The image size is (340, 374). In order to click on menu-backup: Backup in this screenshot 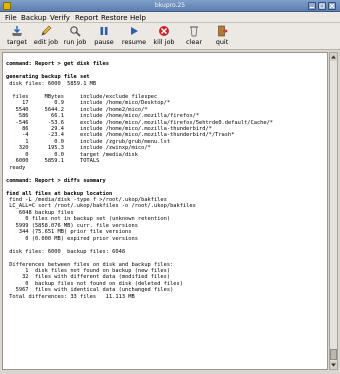, I will do `click(34, 18)`.